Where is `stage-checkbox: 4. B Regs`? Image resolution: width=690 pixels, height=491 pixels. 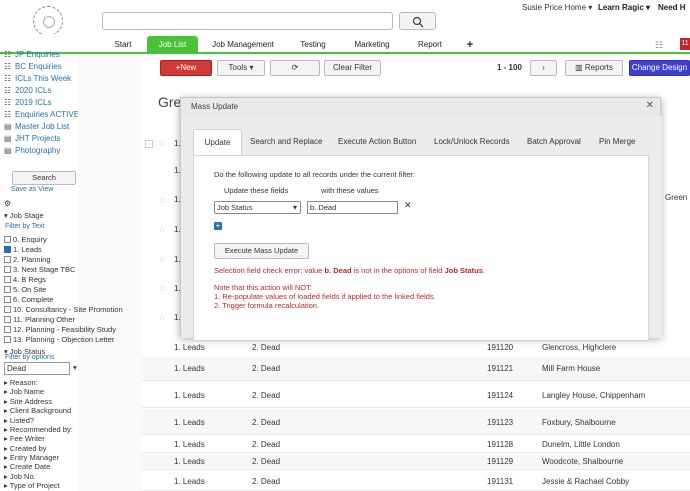
stage-checkbox: 4. B Regs is located at coordinates (25, 279).